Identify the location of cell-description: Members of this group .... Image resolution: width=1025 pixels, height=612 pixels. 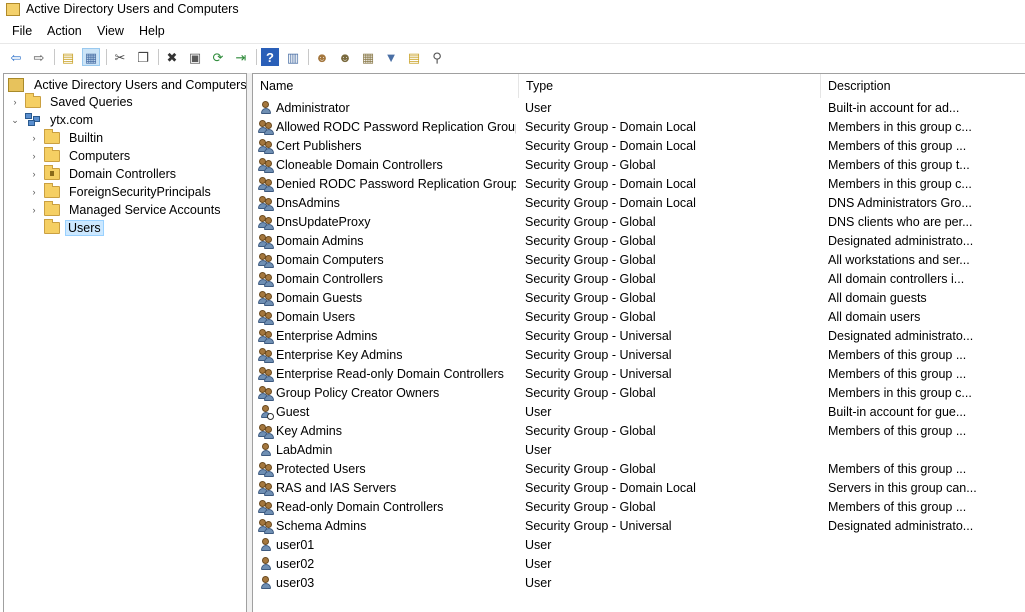
(897, 469).